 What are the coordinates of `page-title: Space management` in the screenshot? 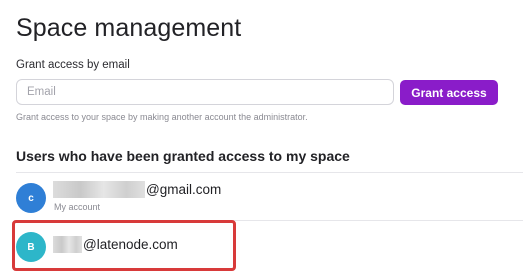 It's located at (129, 28).